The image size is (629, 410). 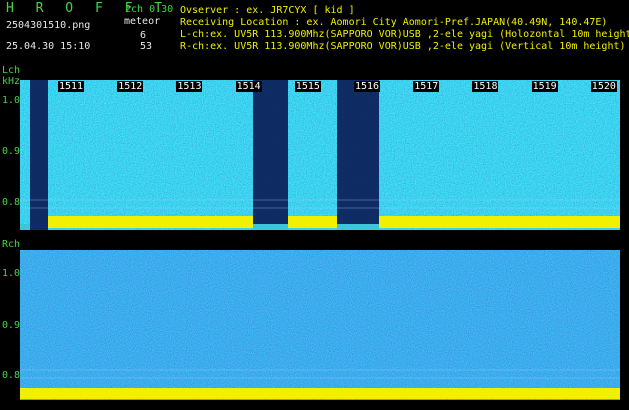 What do you see at coordinates (189, 86) in the screenshot?
I see `time-tick: 1513` at bounding box center [189, 86].